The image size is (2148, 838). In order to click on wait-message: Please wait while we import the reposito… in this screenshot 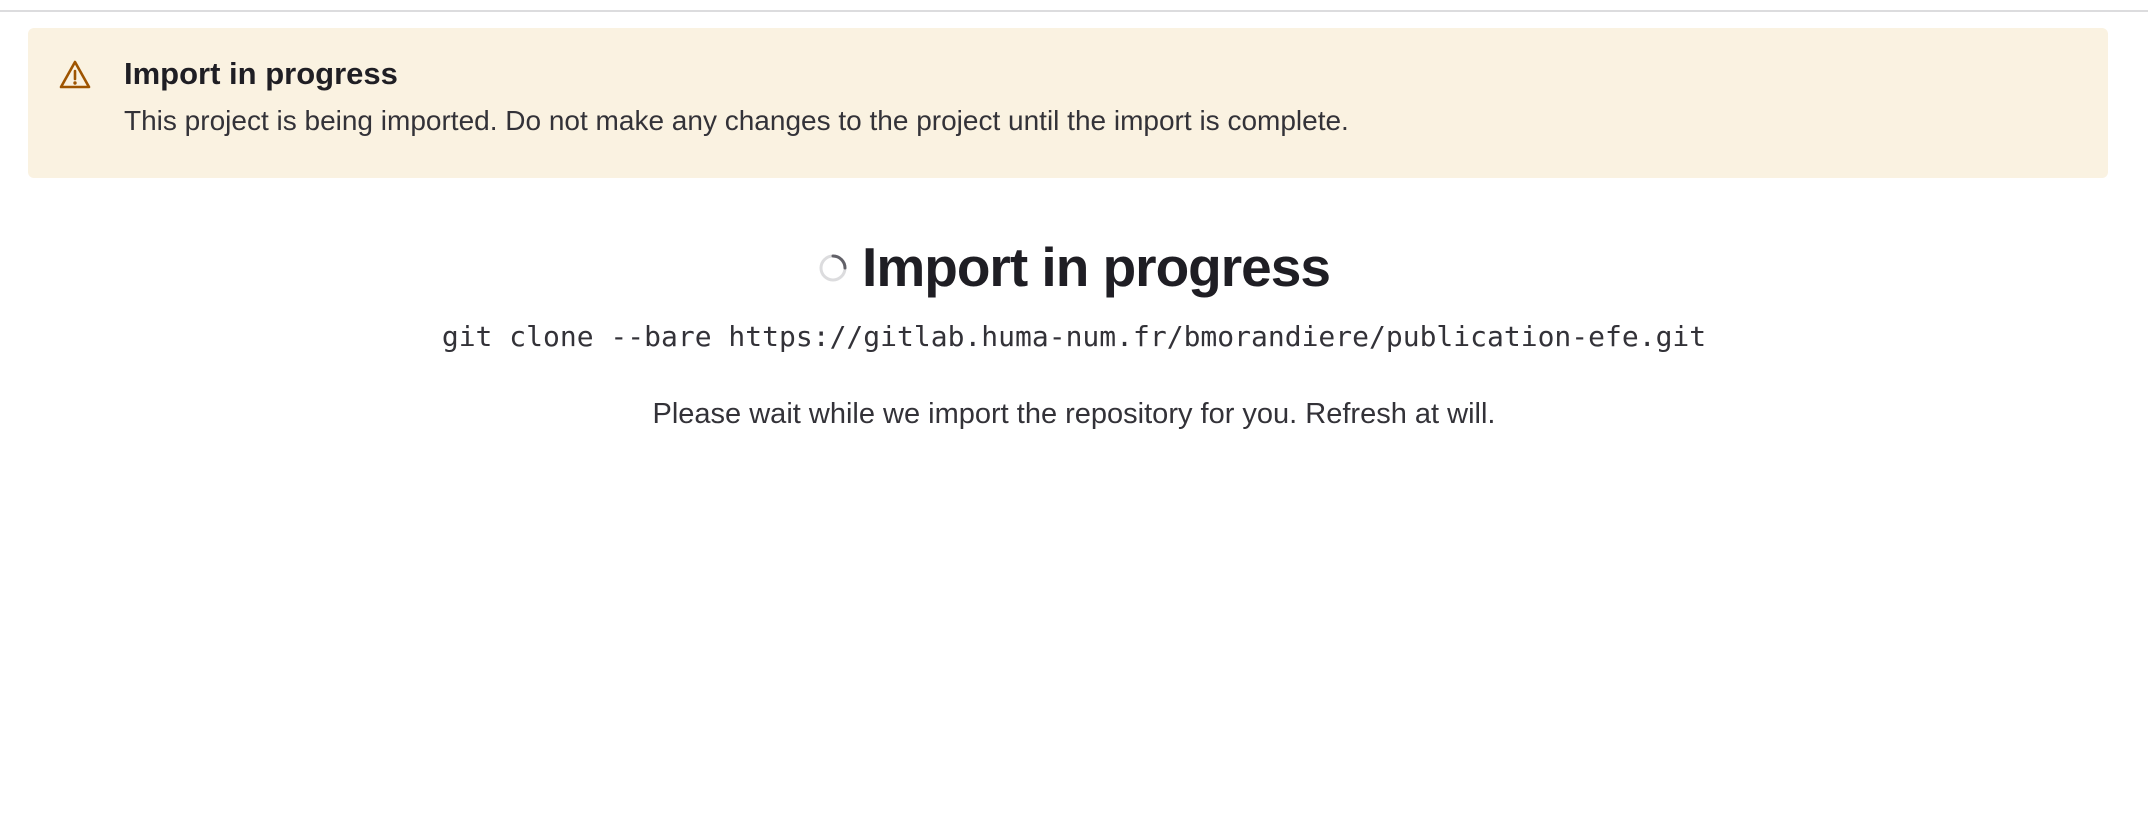, I will do `click(1074, 414)`.